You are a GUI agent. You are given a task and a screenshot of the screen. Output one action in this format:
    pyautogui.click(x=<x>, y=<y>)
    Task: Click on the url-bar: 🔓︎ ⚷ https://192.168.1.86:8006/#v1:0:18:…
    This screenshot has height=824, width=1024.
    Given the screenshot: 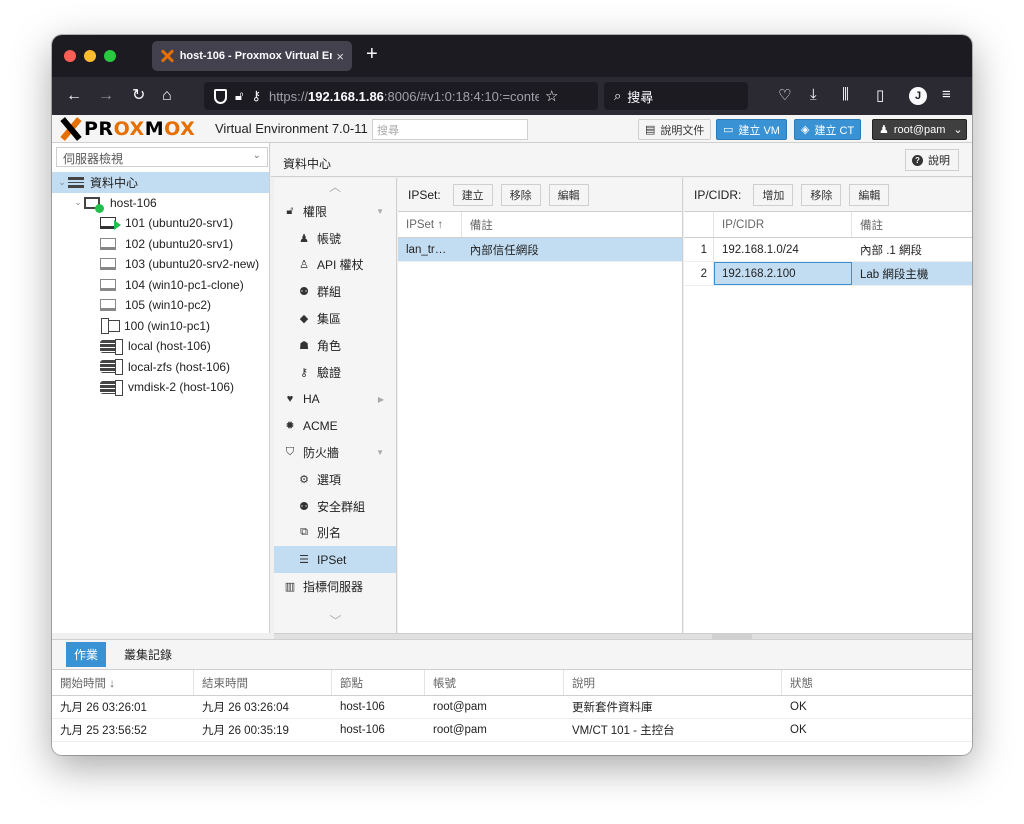 What is the action you would take?
    pyautogui.click(x=401, y=96)
    